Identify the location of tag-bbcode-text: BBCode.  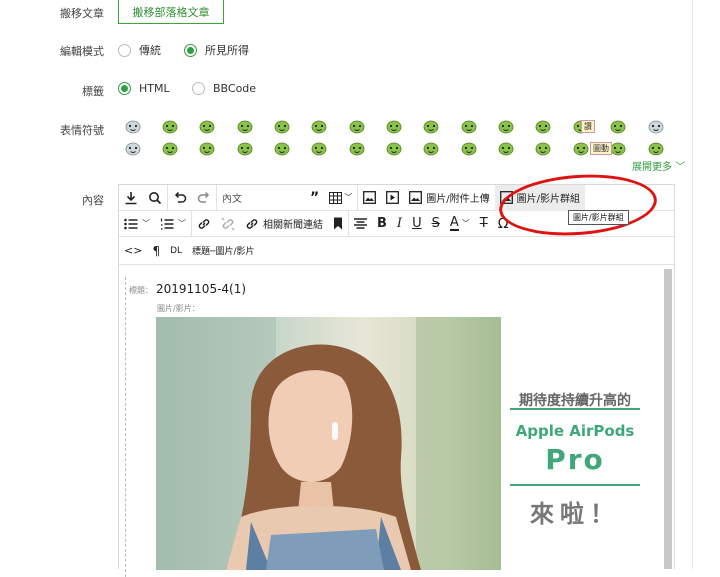
(235, 88).